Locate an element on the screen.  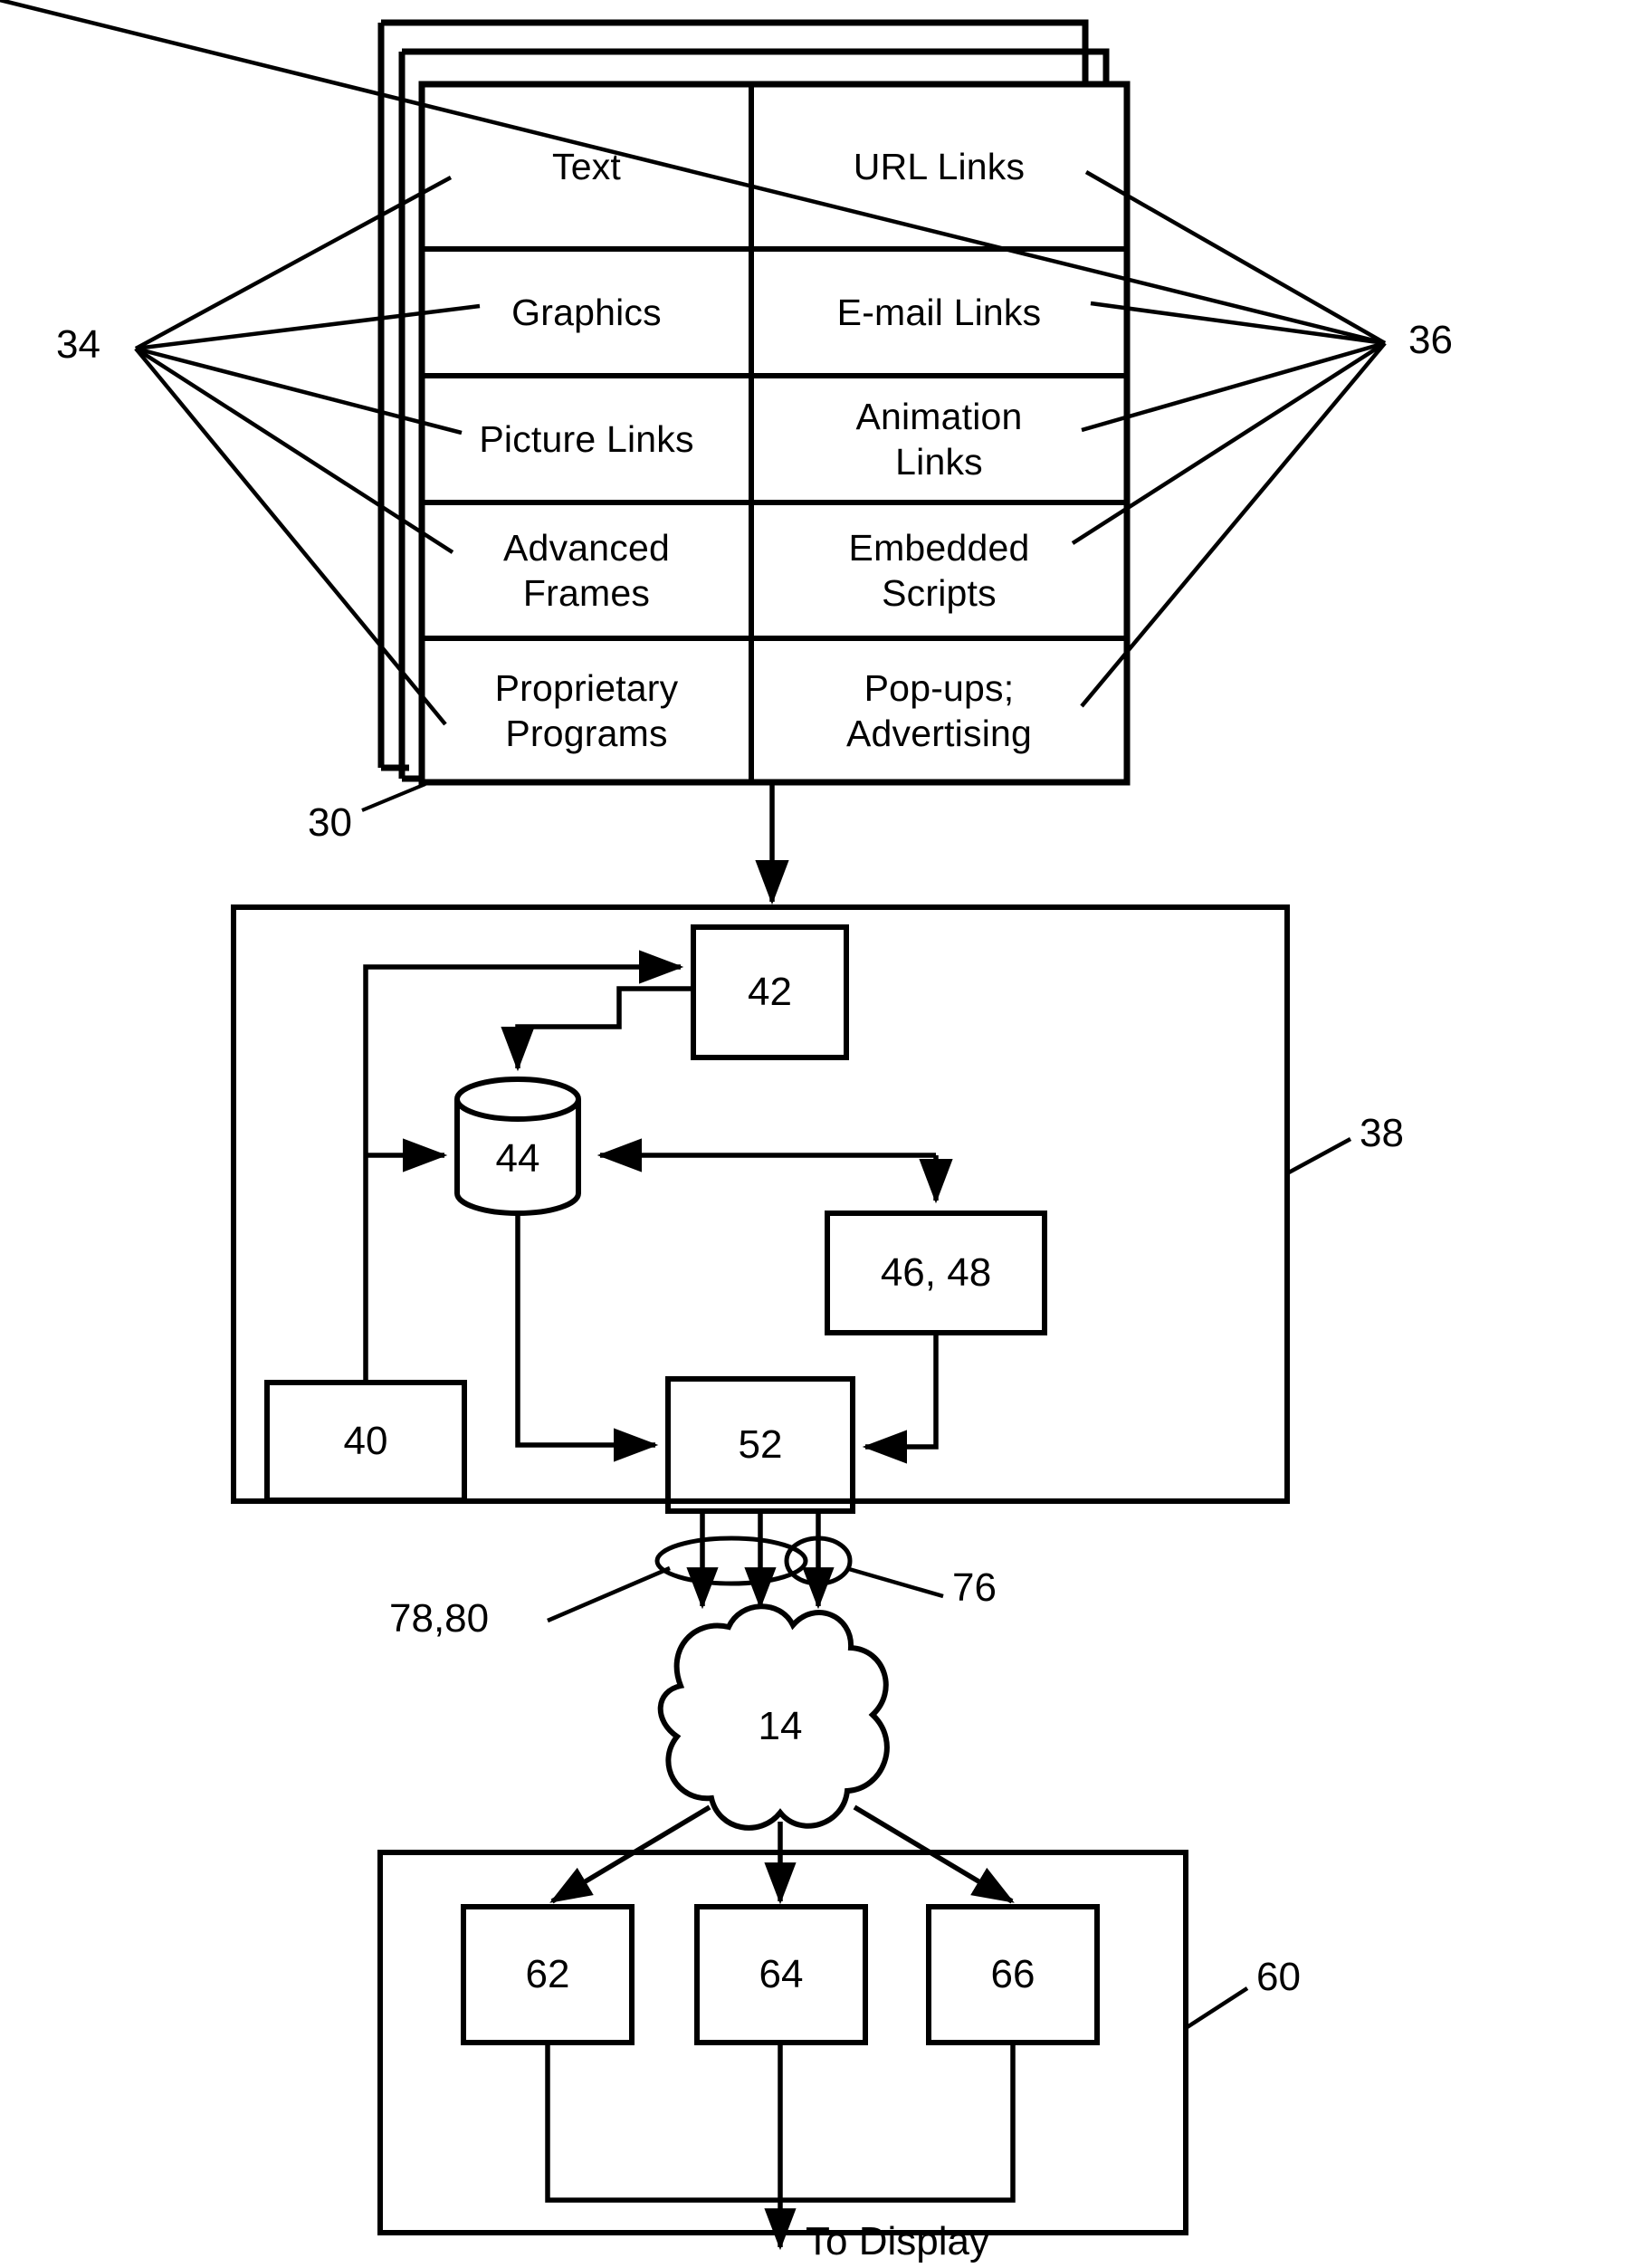
cloud-node-14: 14 is located at coordinates (780, 1726).